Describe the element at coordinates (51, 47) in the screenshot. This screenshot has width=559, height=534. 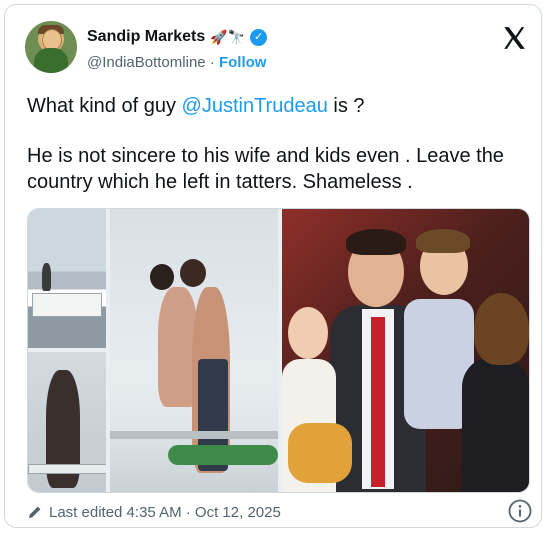
I see `avatar` at that location.